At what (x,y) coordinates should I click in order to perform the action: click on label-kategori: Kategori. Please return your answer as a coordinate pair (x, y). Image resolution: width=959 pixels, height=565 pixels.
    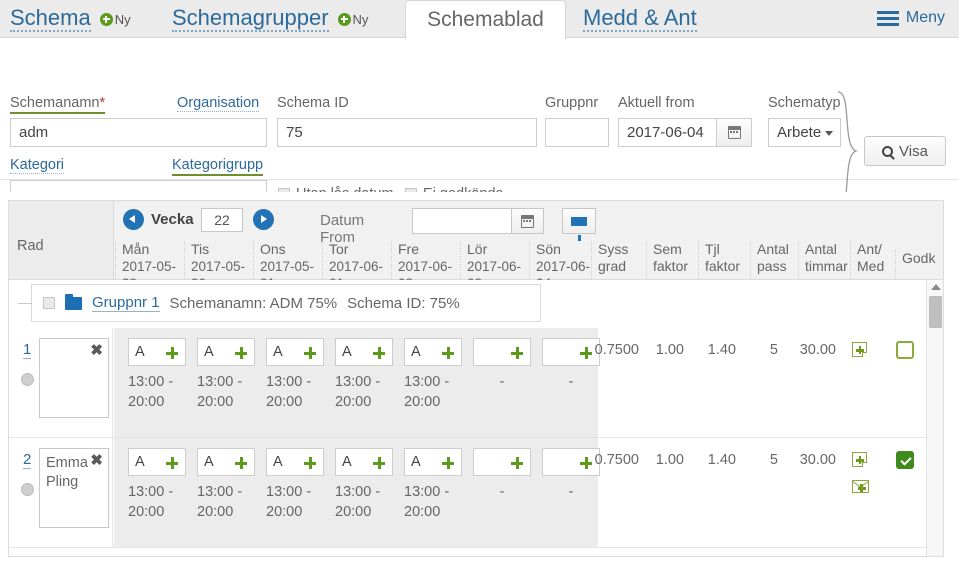
    Looking at the image, I should click on (37, 165).